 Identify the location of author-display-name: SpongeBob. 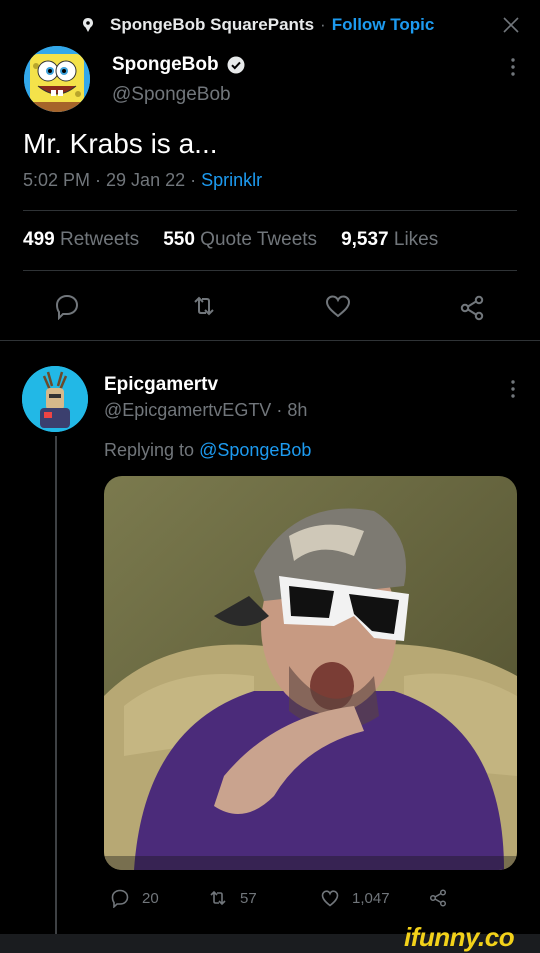
(165, 65).